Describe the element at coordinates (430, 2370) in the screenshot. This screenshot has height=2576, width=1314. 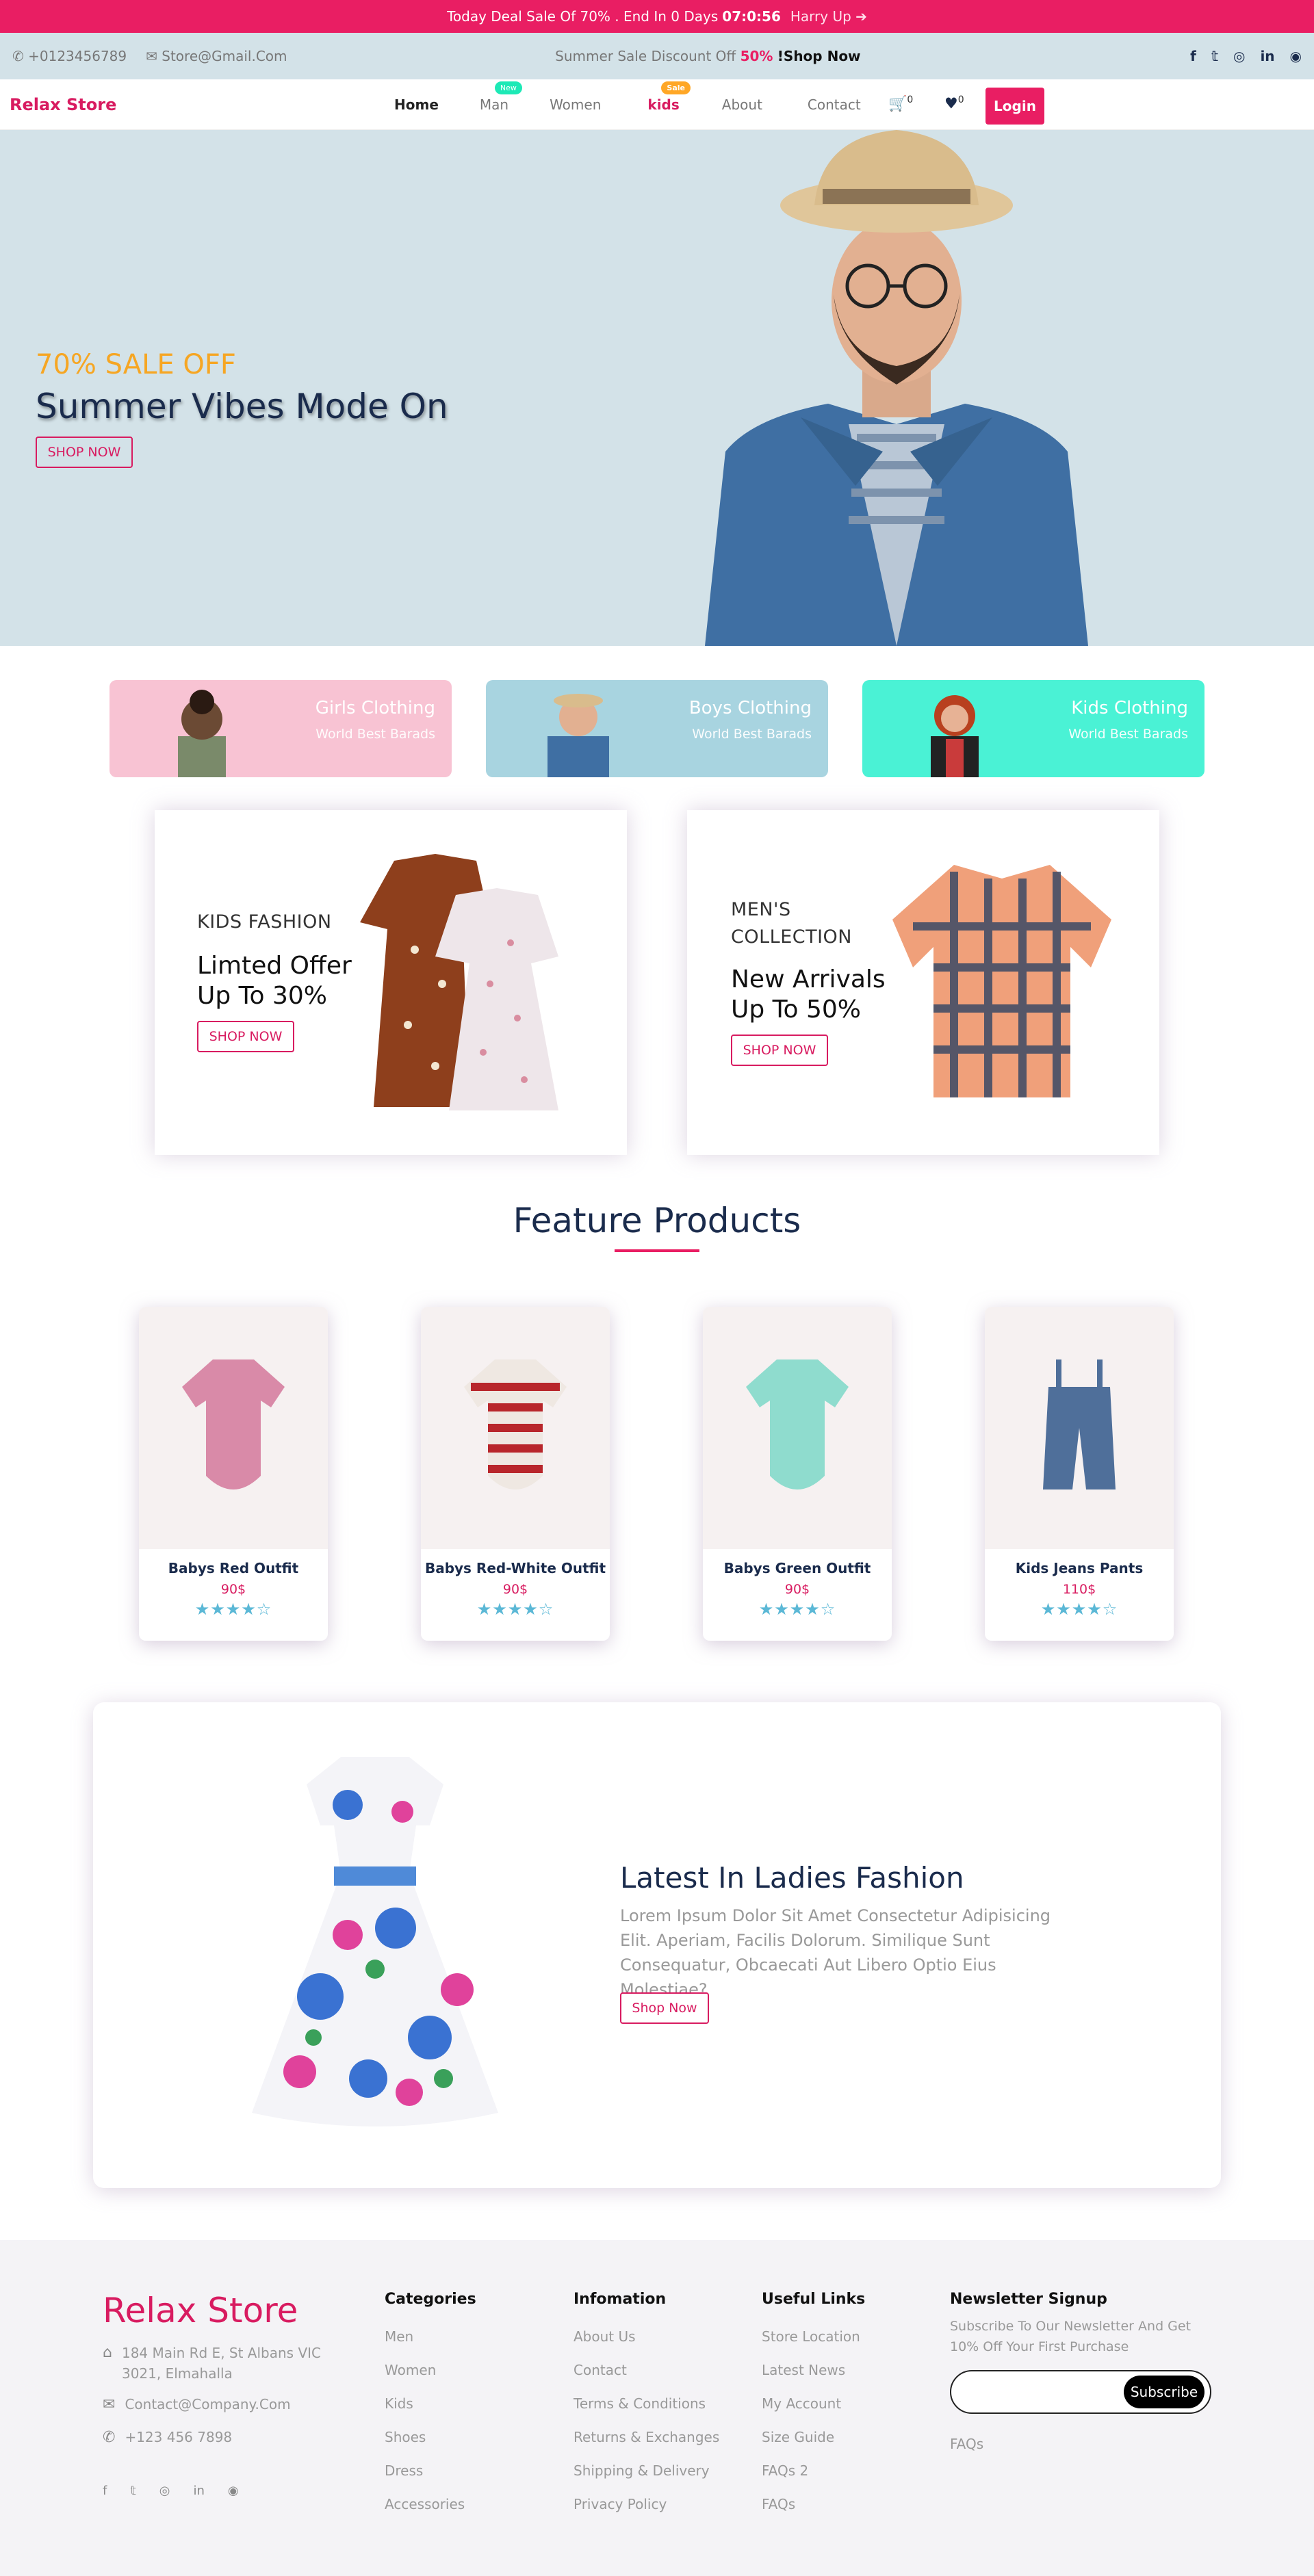
I see `footer-link: Women` at that location.